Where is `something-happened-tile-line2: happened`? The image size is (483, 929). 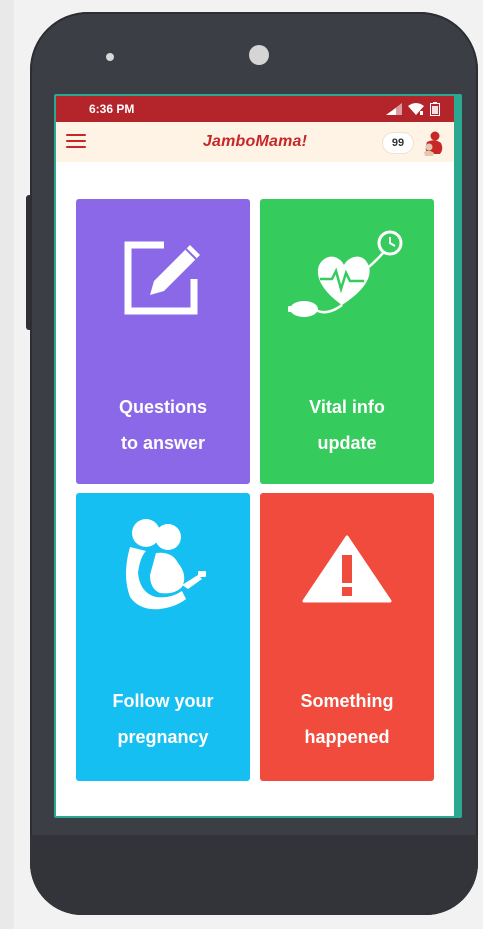
something-happened-tile-line2: happened is located at coordinates (347, 737).